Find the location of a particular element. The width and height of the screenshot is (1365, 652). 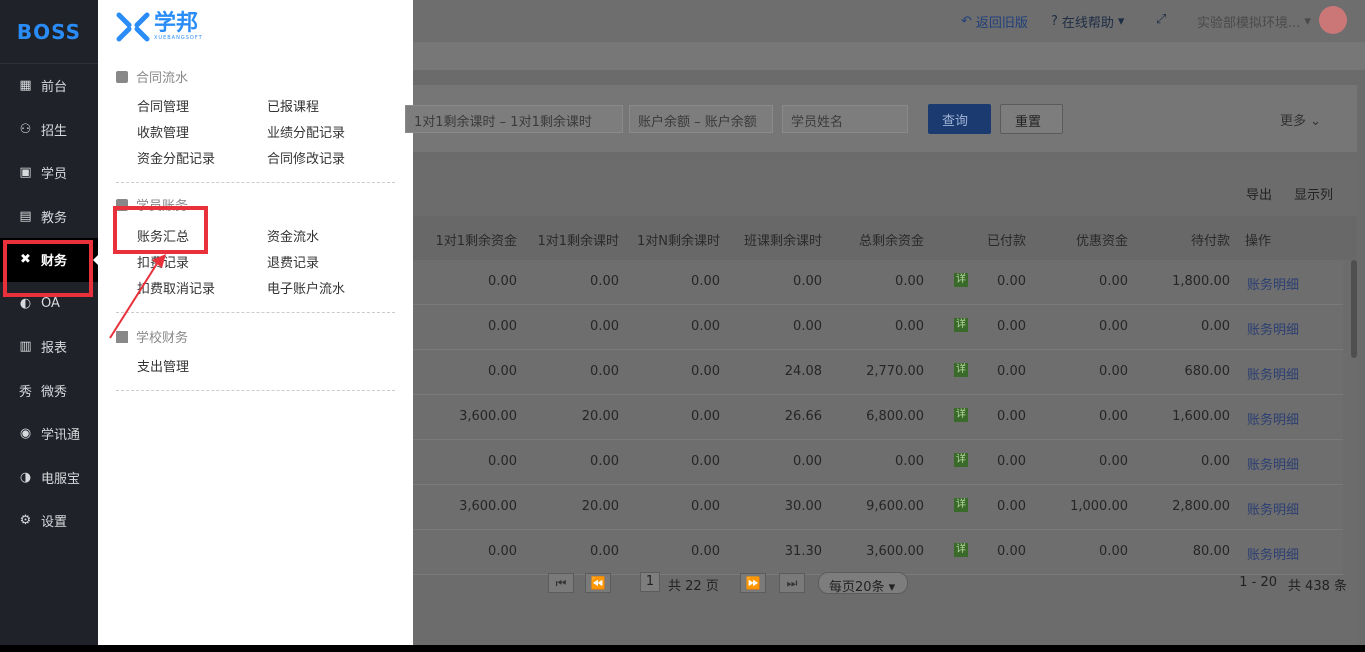

table-scrollbar is located at coordinates (1354, 309).